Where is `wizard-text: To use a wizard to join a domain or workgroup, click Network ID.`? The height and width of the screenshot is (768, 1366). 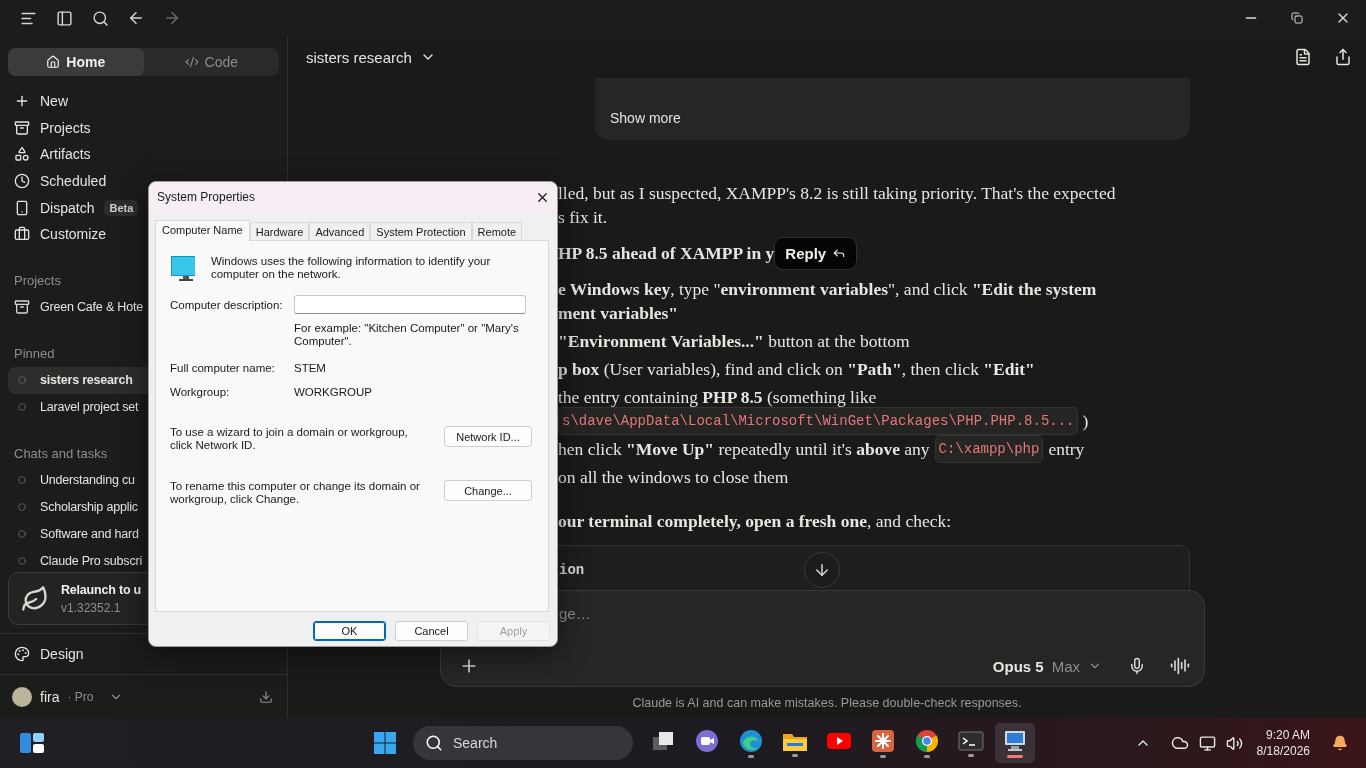 wizard-text: To use a wizard to join a domain or workgroup, click Network ID. is located at coordinates (289, 439).